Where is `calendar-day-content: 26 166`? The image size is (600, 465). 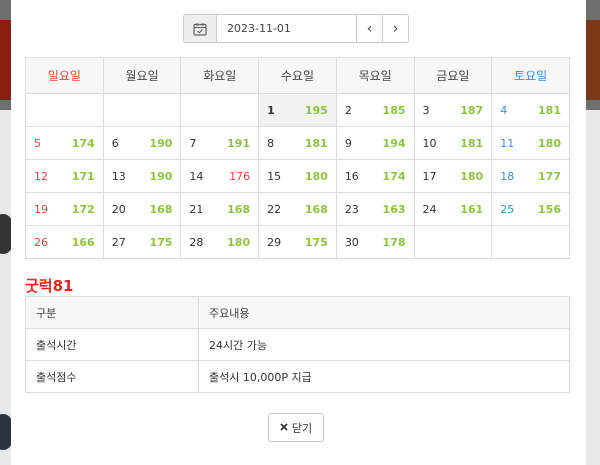
calendar-day-content: 26 166 is located at coordinates (64, 242).